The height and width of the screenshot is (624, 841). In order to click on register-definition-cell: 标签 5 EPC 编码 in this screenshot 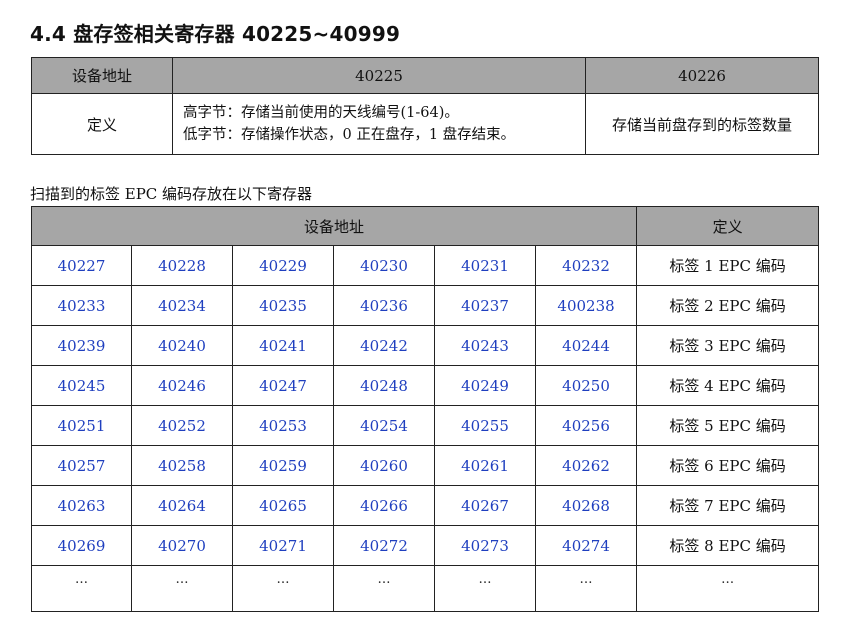, I will do `click(728, 425)`.